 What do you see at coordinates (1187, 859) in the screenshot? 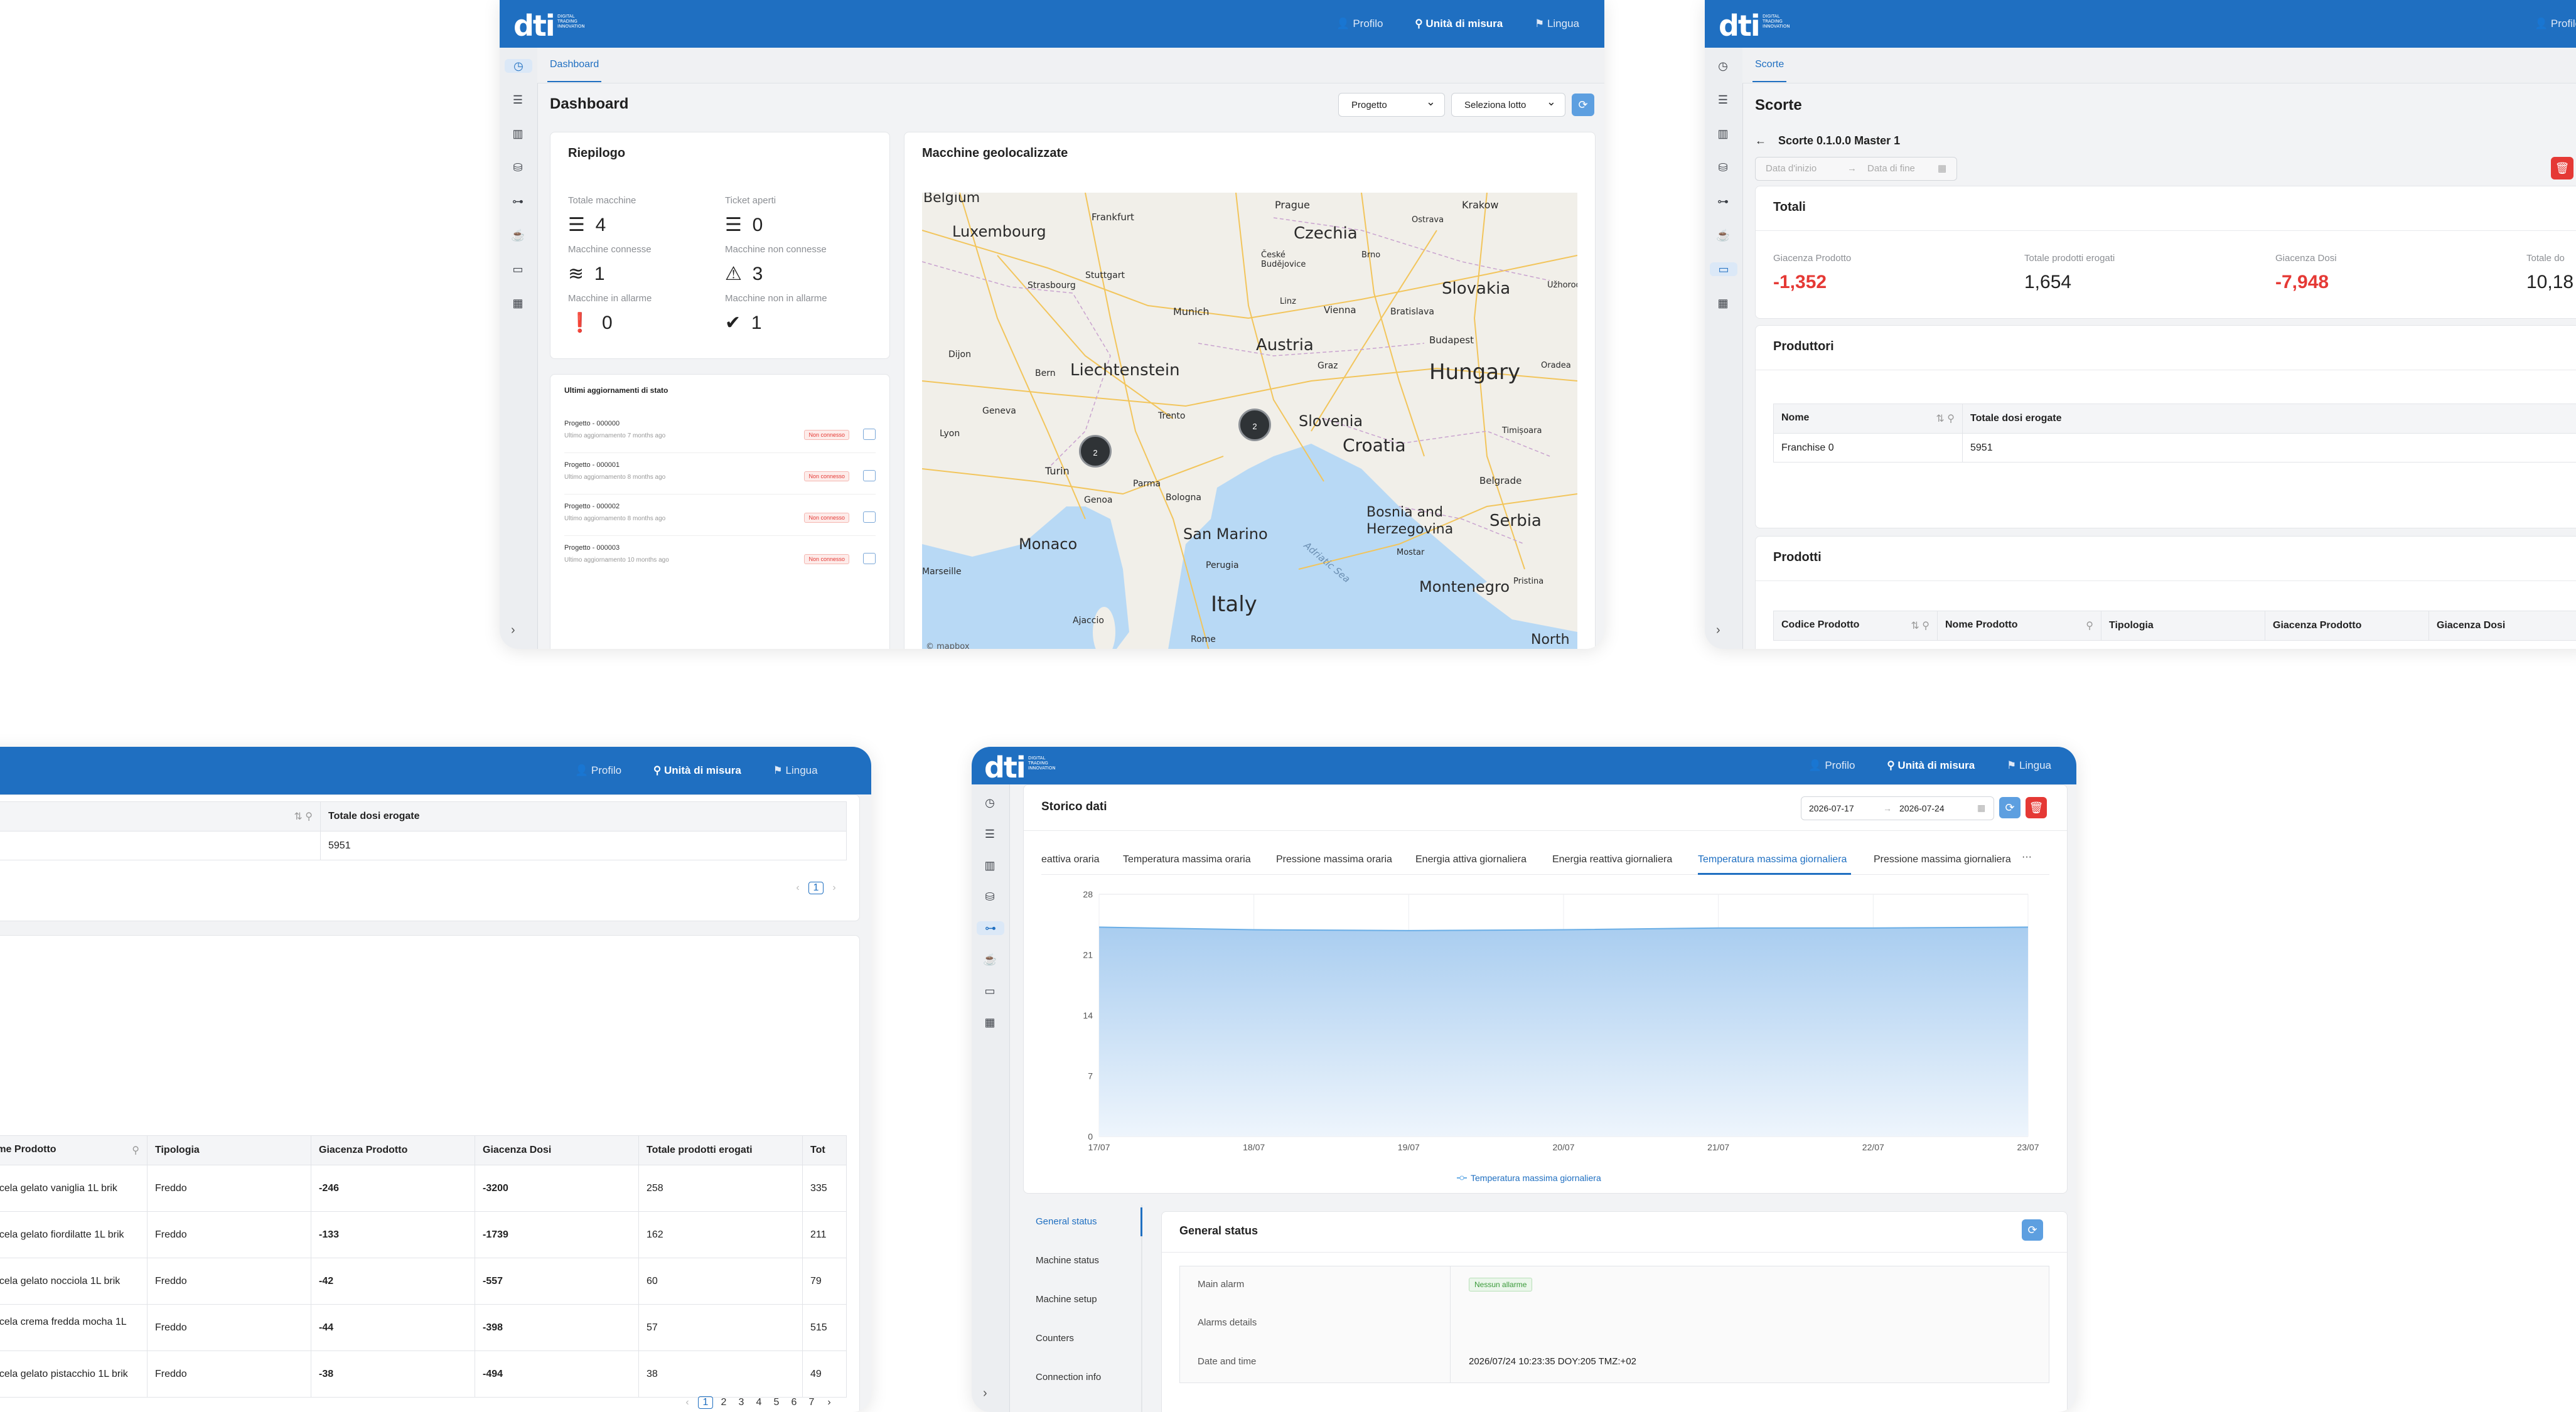
I see `tab-temperatura-massima-oraria: Temperatura massima oraria` at bounding box center [1187, 859].